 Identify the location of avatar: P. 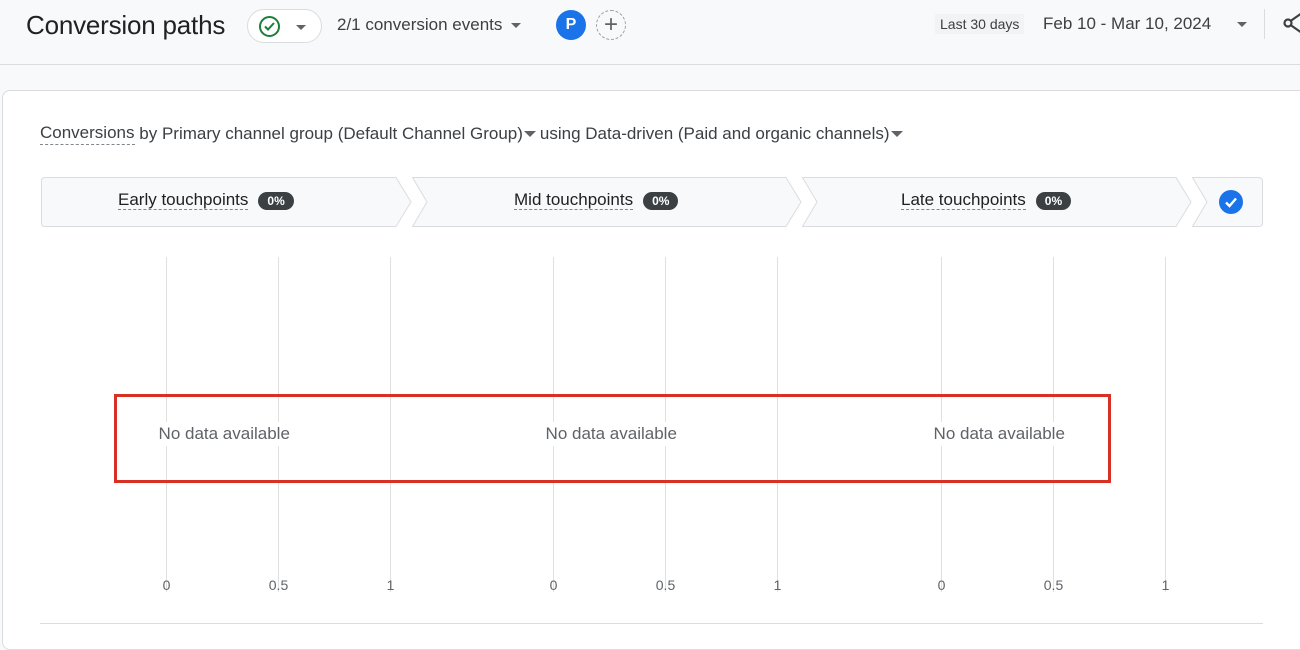
(571, 25).